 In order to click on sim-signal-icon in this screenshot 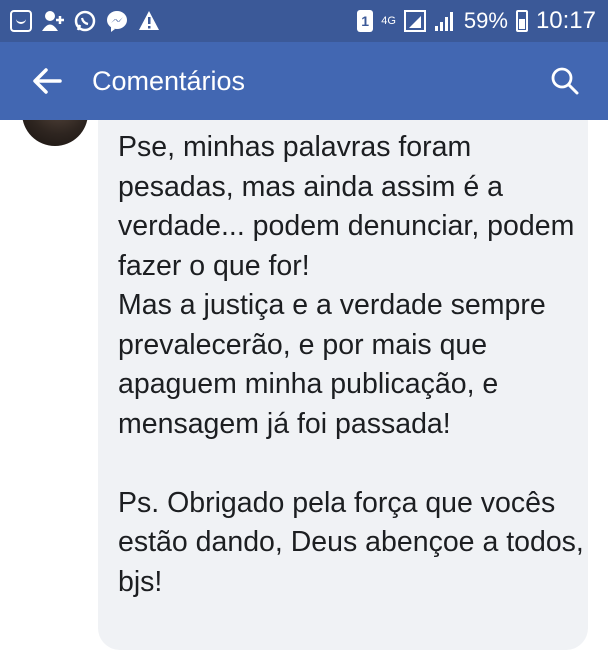, I will do `click(414, 21)`.